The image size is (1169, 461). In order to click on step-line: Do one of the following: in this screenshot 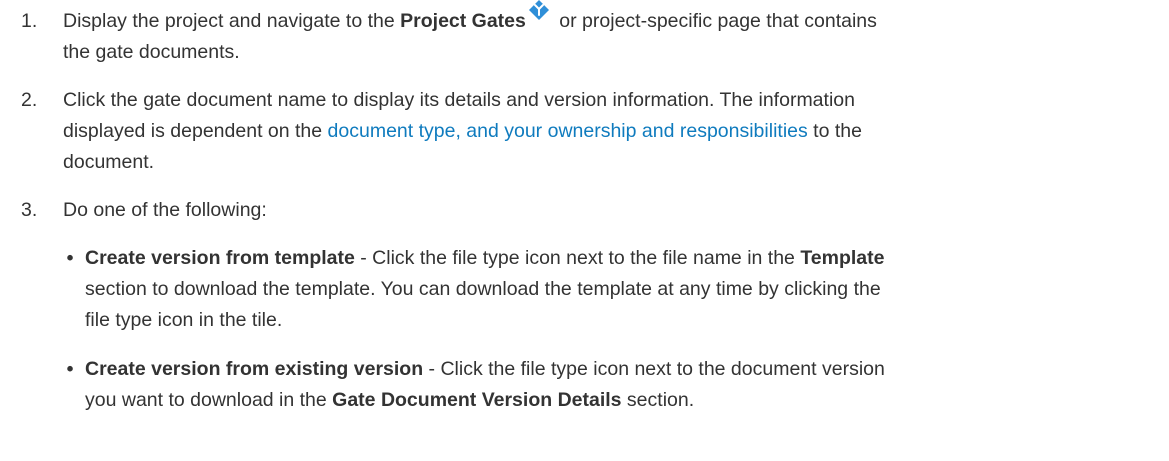, I will do `click(165, 210)`.